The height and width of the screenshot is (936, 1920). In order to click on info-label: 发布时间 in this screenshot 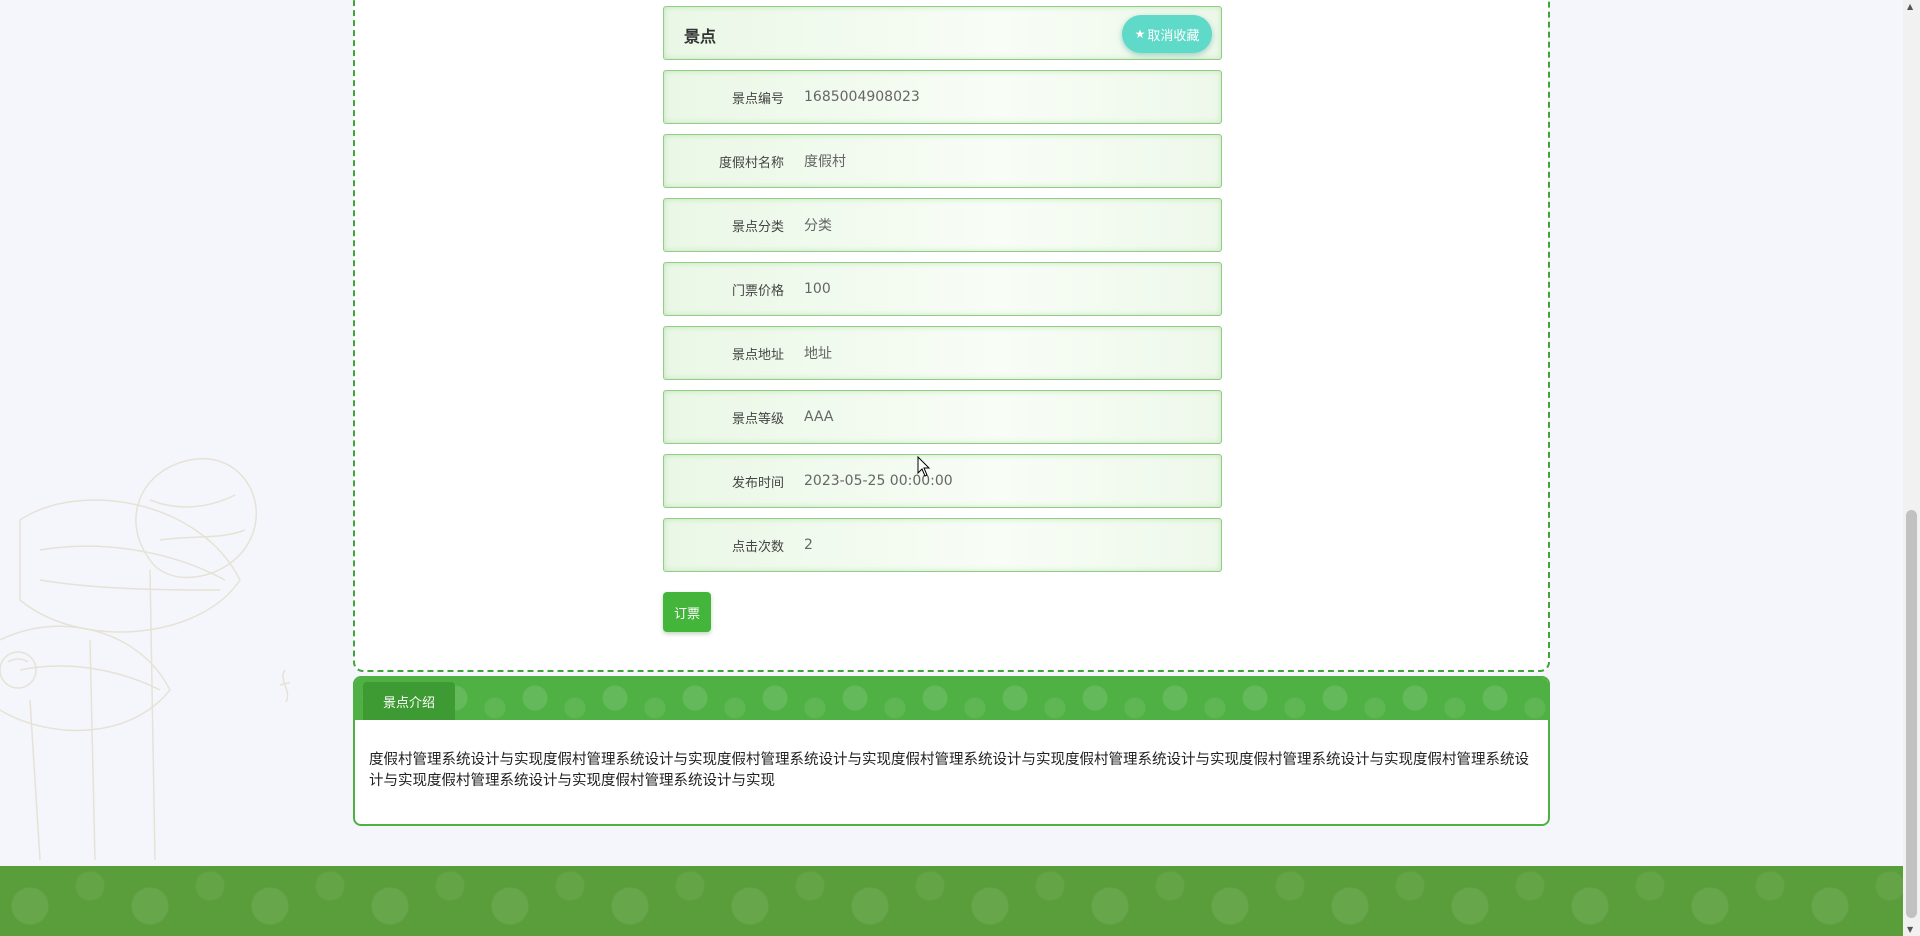, I will do `click(757, 483)`.